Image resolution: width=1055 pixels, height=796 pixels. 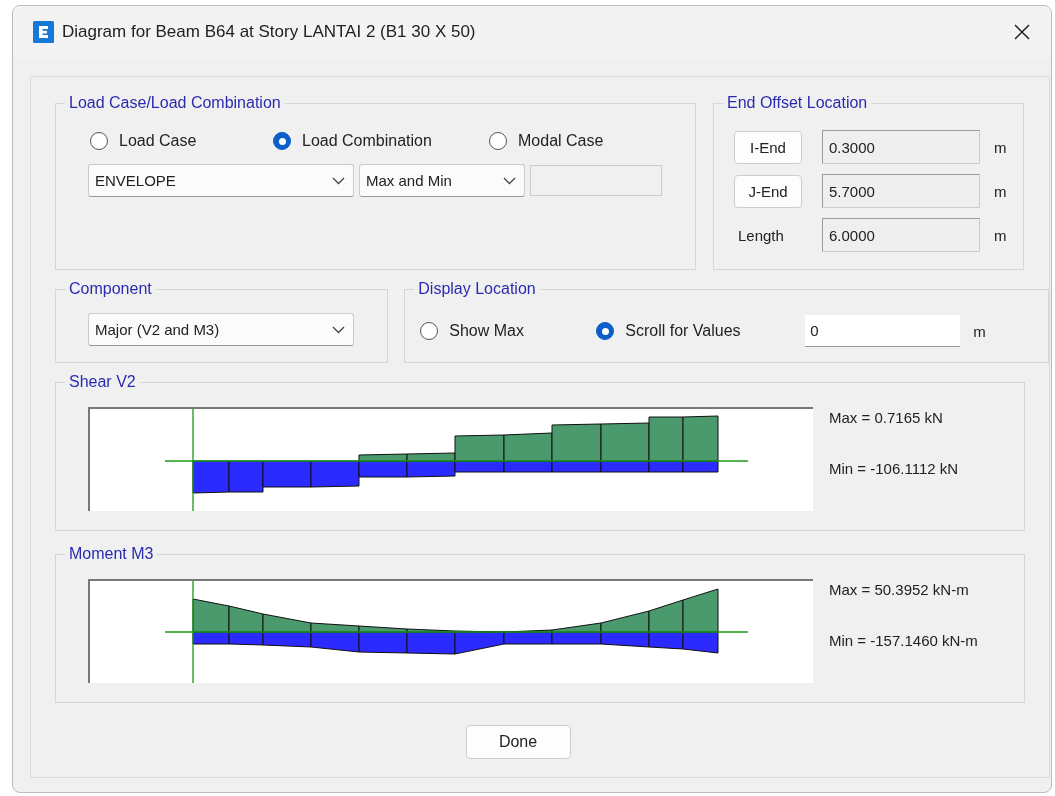 What do you see at coordinates (768, 191) in the screenshot?
I see `end-button: J-End` at bounding box center [768, 191].